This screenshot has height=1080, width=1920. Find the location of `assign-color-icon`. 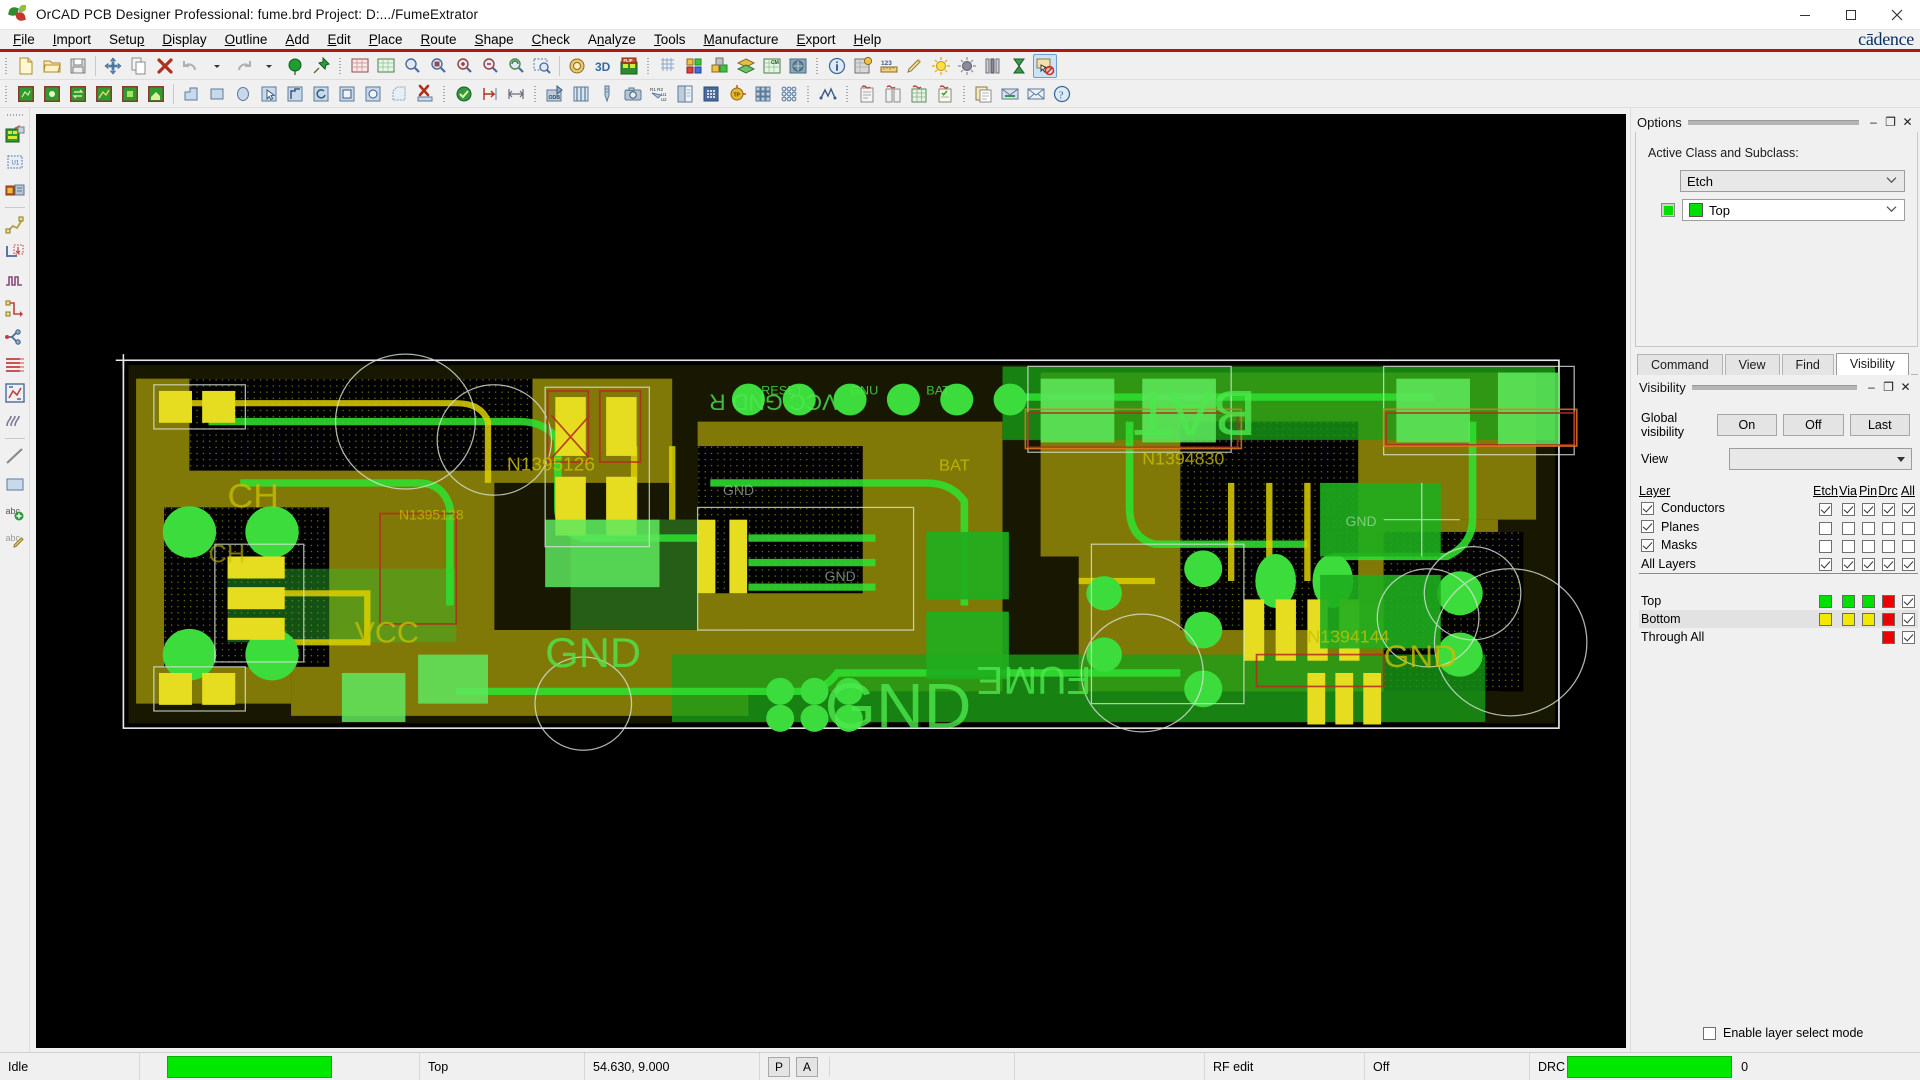

assign-color-icon is located at coordinates (967, 66).